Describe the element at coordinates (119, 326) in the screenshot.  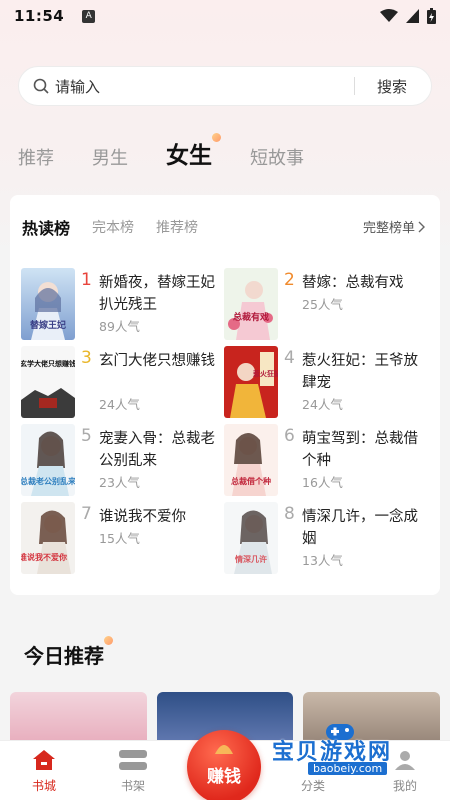
I see `book-popularity: 89人气` at that location.